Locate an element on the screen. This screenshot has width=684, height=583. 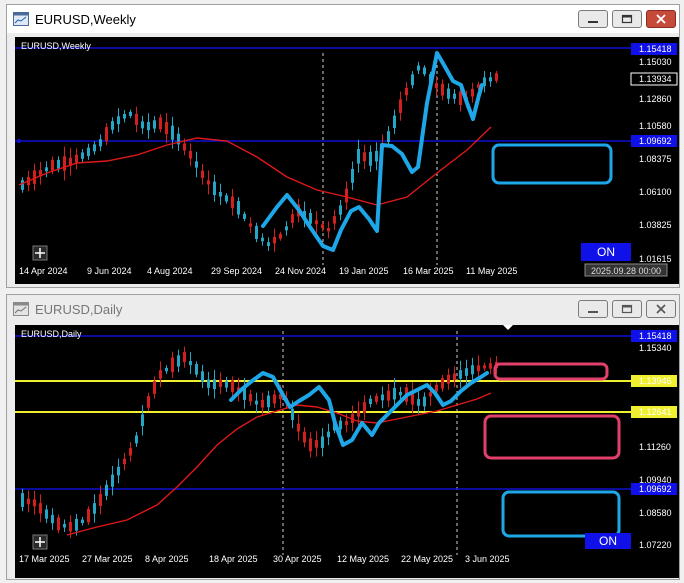
cursor-date: 2025.09.28 00:00 is located at coordinates (626, 271).